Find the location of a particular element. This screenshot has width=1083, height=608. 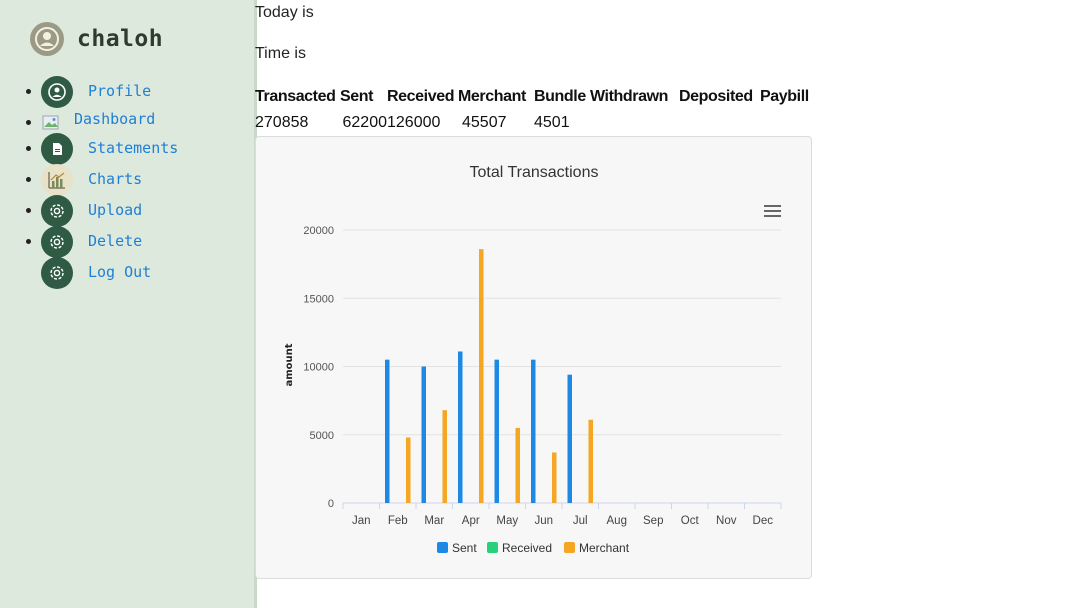

bar-merchant-jul is located at coordinates (591, 461).